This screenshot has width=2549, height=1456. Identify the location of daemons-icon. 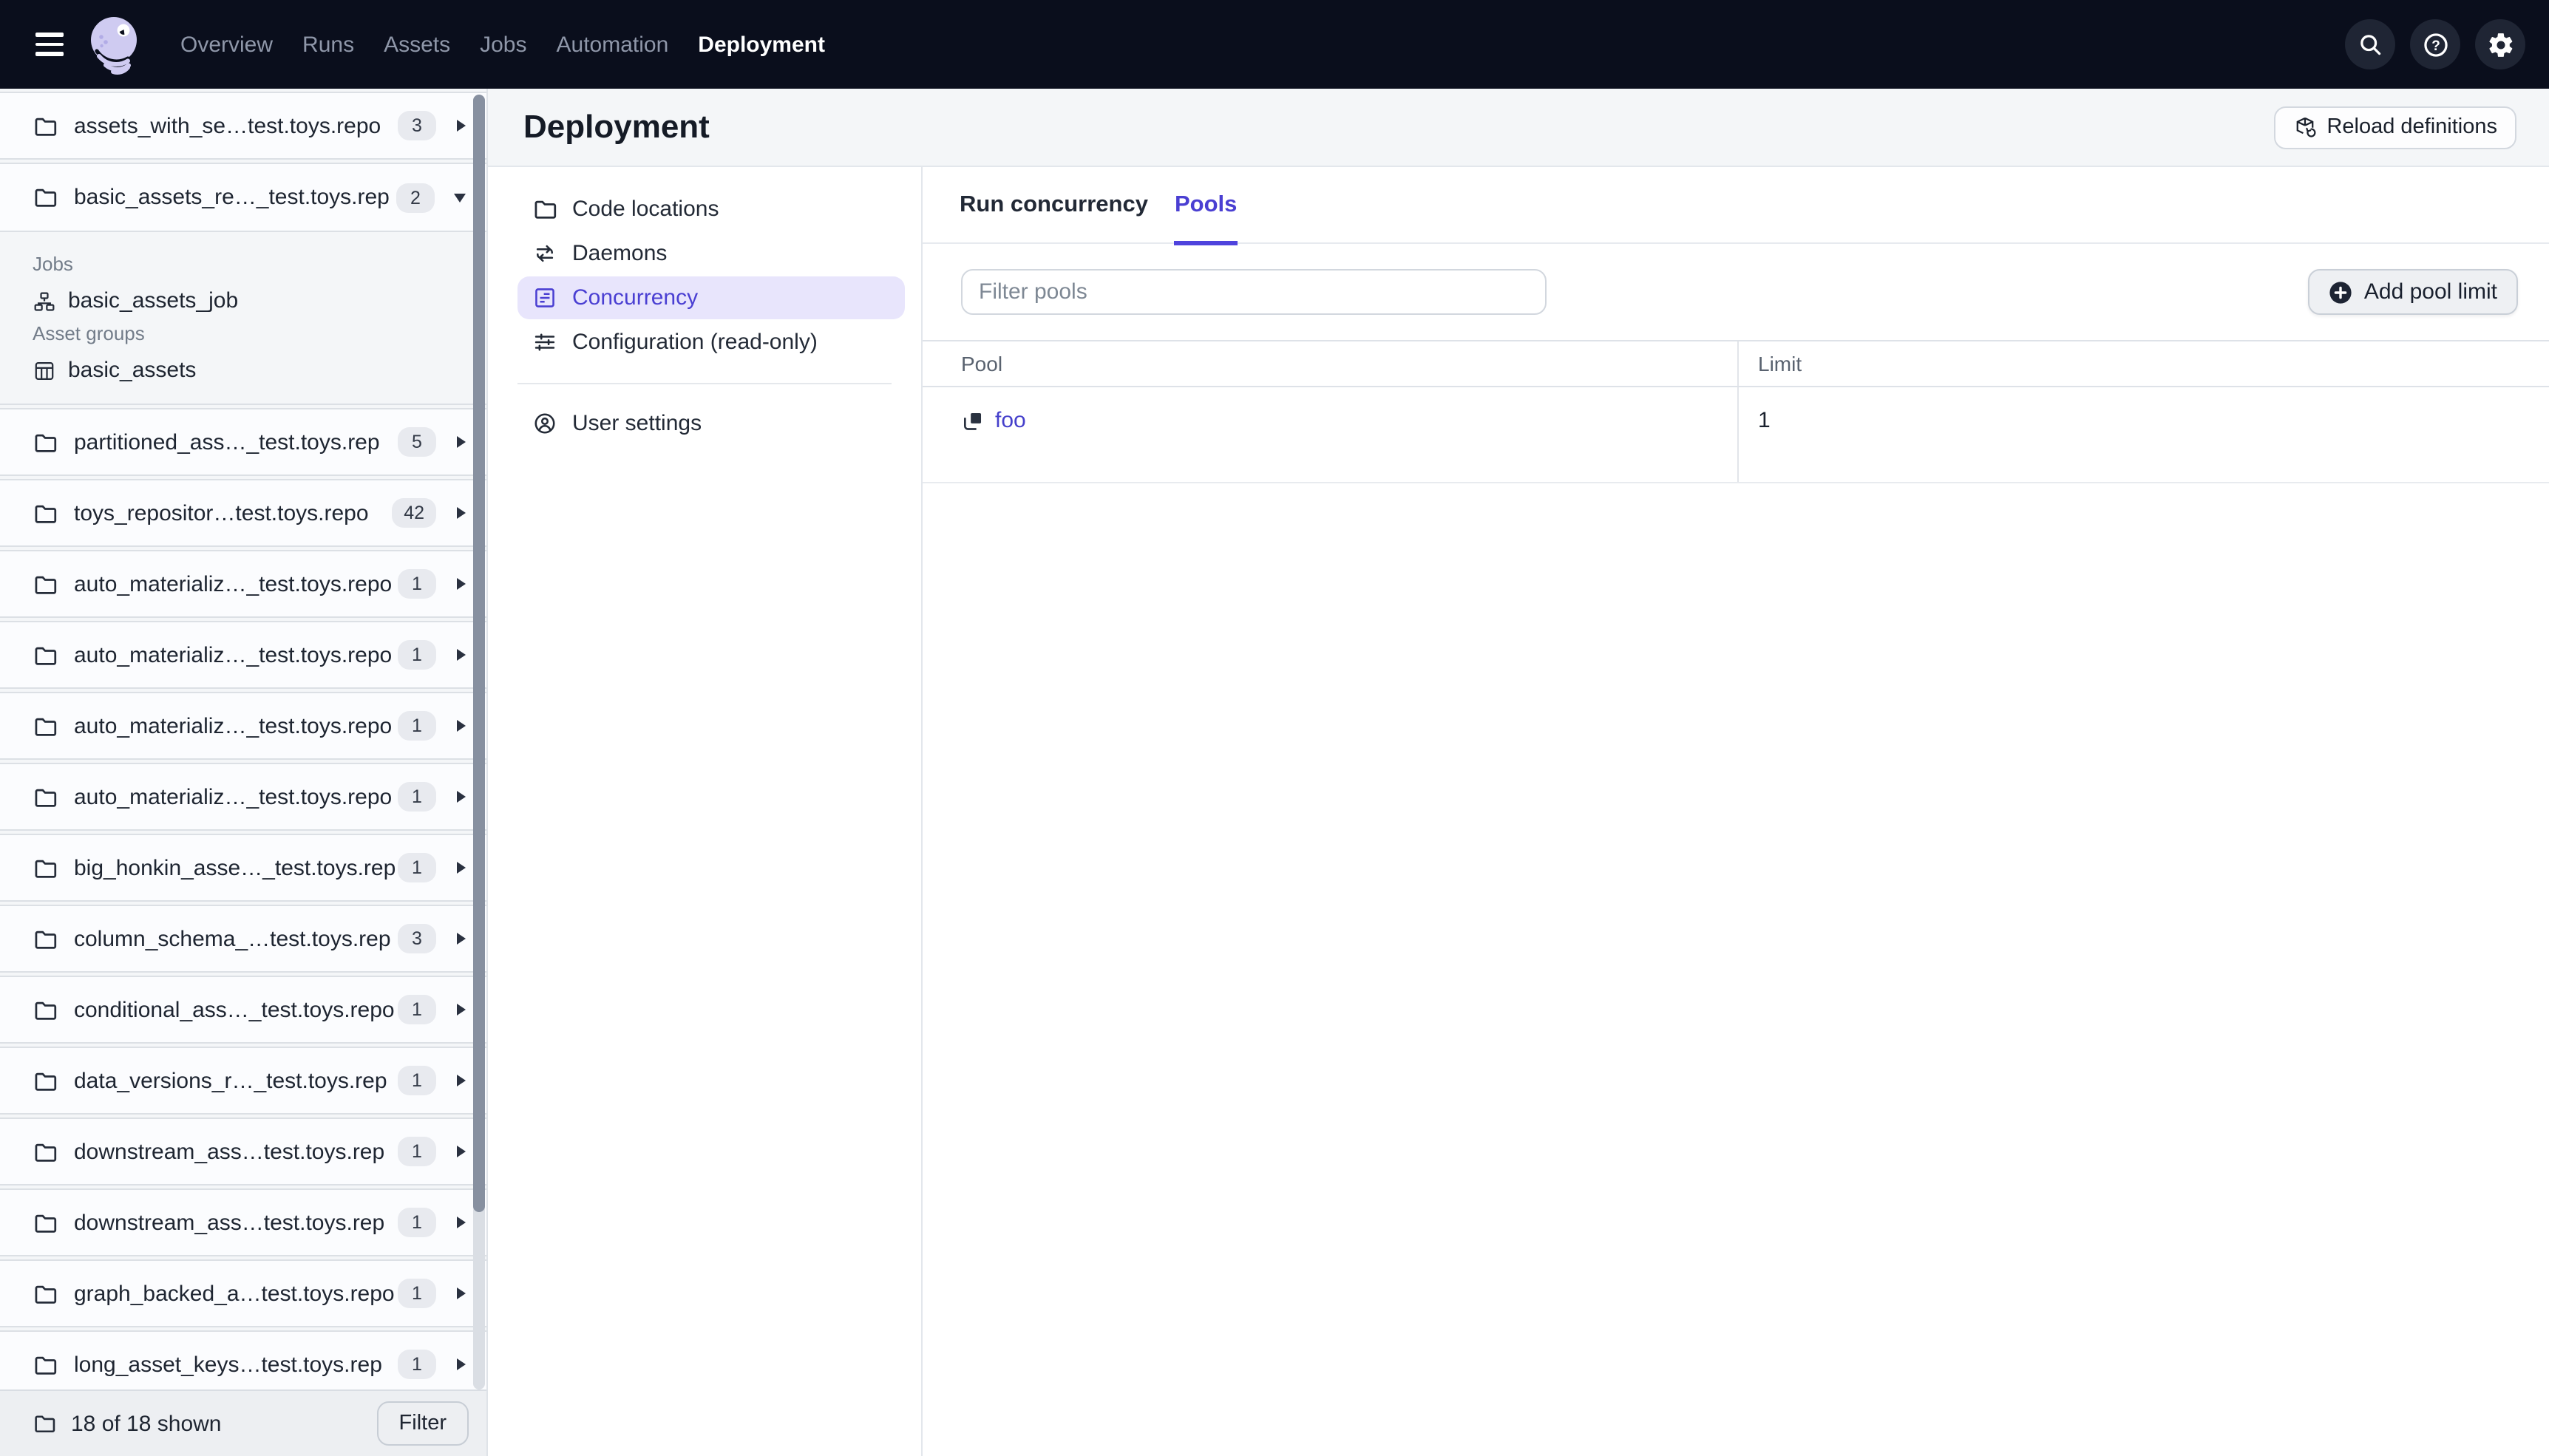
(545, 253).